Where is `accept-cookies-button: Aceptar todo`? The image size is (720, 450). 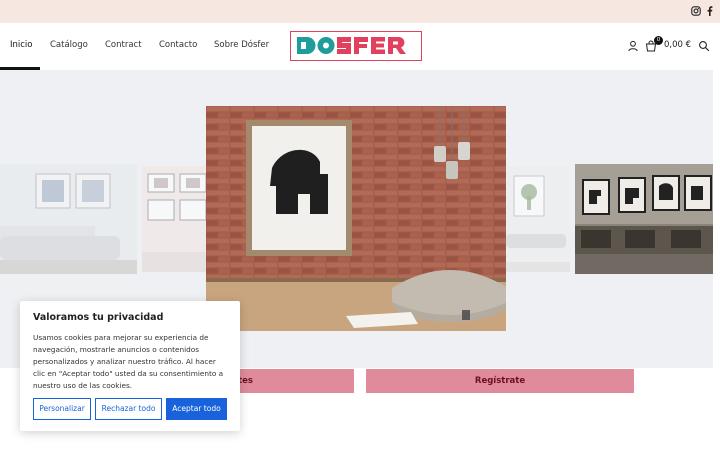 accept-cookies-button: Aceptar todo is located at coordinates (196, 409).